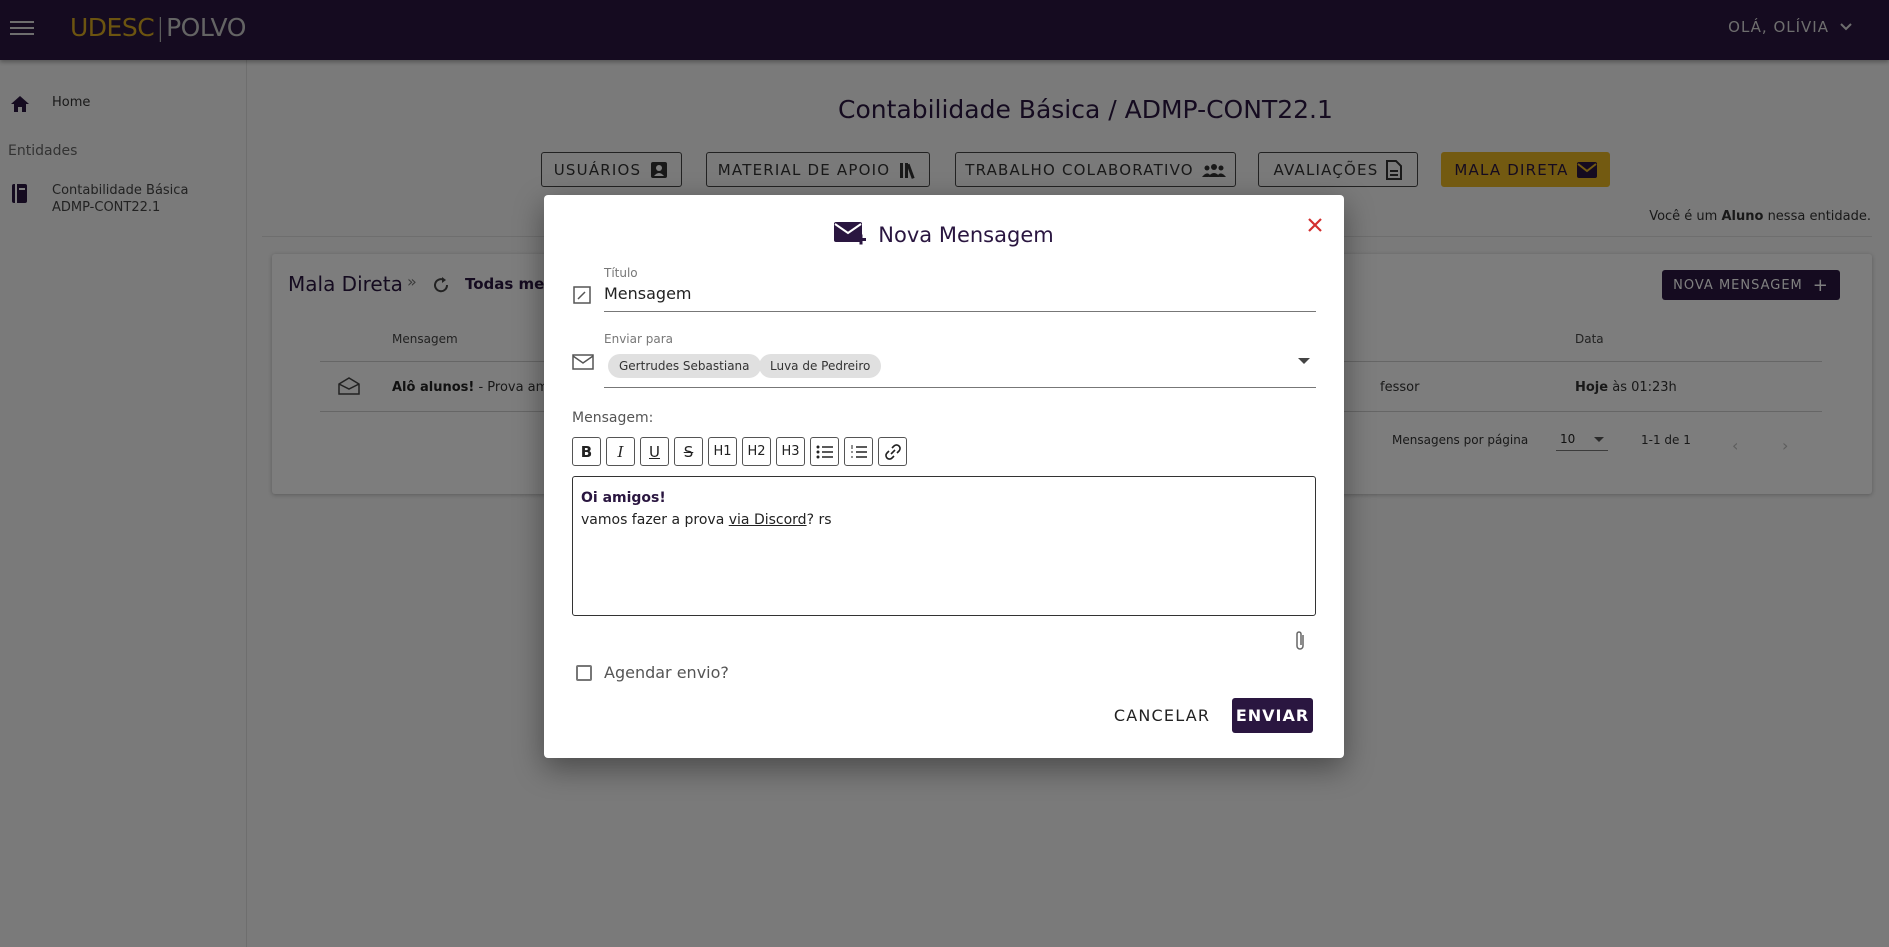 The width and height of the screenshot is (1889, 947). What do you see at coordinates (620, 451) in the screenshot?
I see `italic-button: I` at bounding box center [620, 451].